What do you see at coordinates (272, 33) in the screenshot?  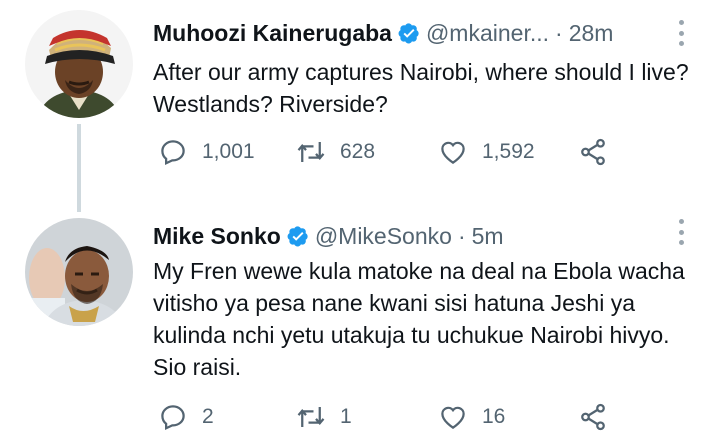 I see `display-name: Muhoozi Kainerugaba` at bounding box center [272, 33].